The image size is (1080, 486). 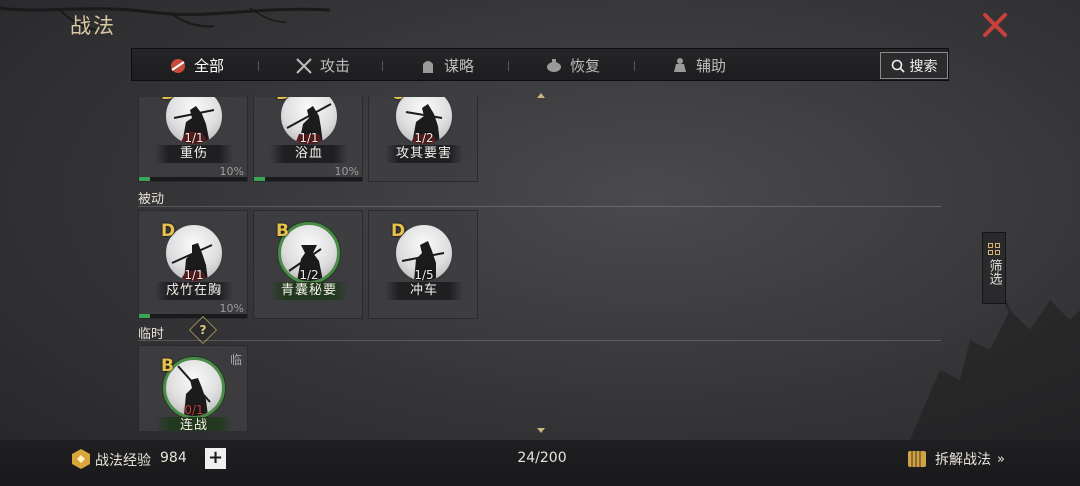 I want to click on skill-name: 重伤, so click(x=194, y=154).